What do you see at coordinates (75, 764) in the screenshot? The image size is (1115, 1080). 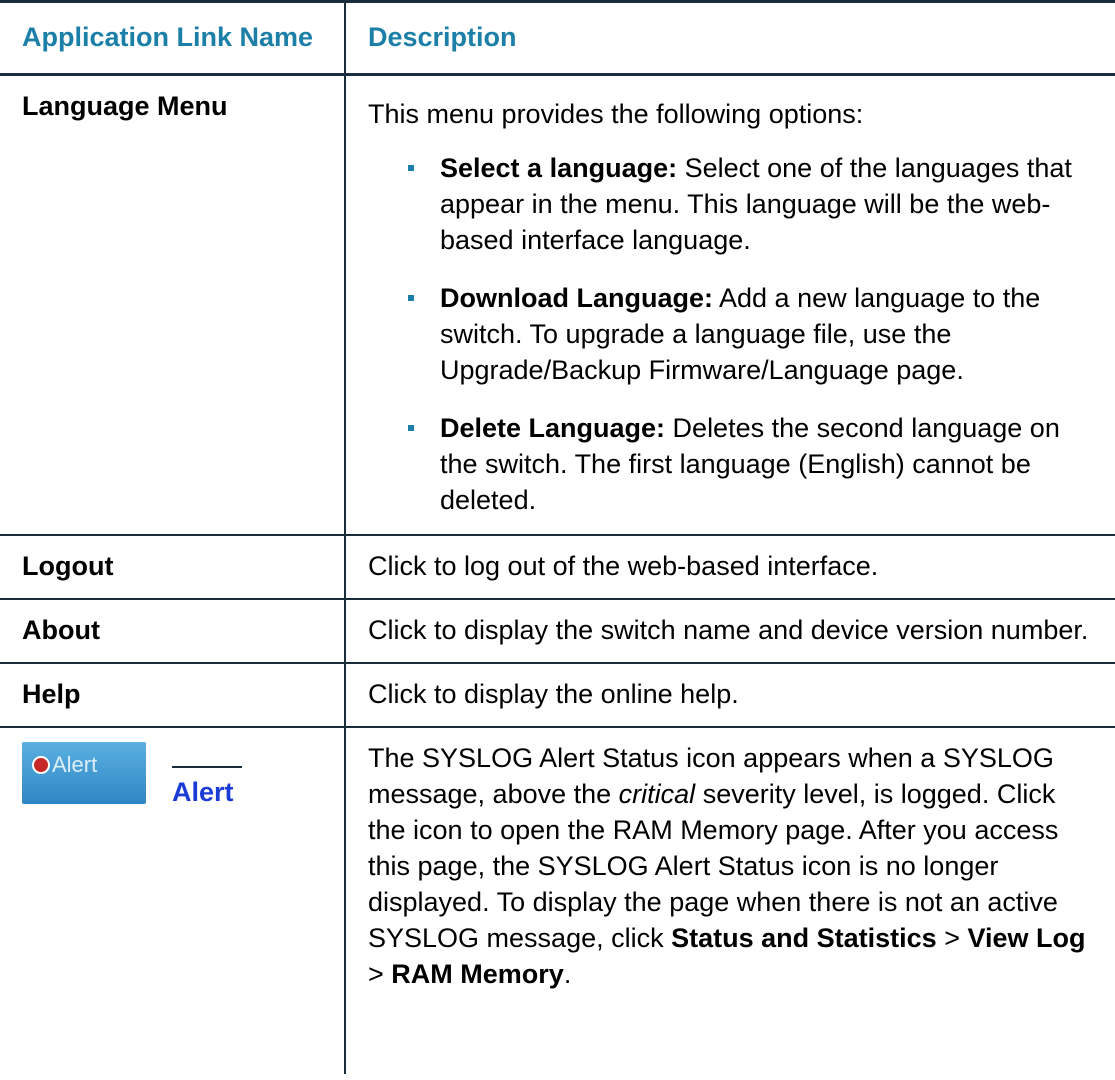 I see `alert-icon-label: Alert` at bounding box center [75, 764].